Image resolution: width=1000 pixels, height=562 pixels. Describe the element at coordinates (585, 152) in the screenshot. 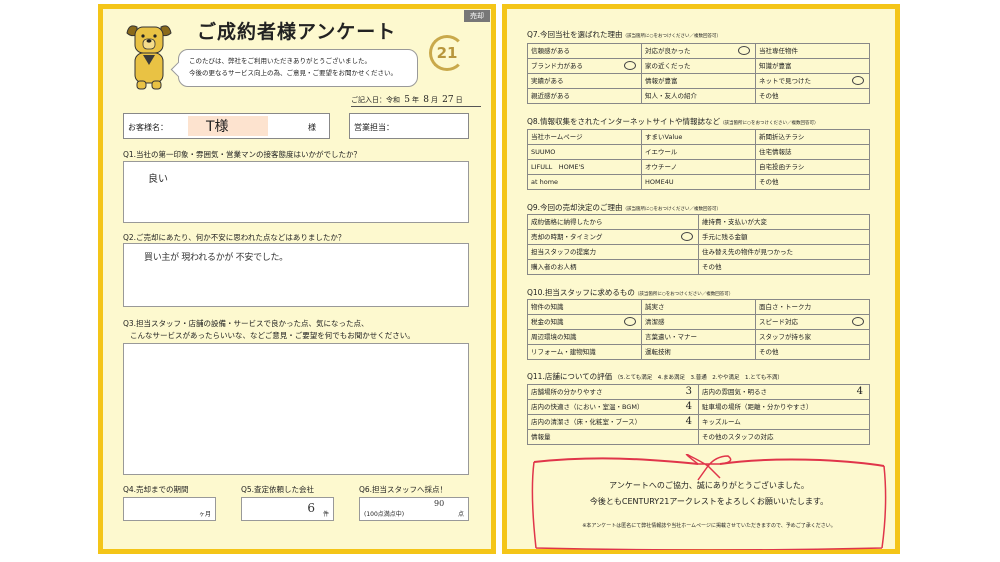

I see `q8-option: SUUMO` at that location.